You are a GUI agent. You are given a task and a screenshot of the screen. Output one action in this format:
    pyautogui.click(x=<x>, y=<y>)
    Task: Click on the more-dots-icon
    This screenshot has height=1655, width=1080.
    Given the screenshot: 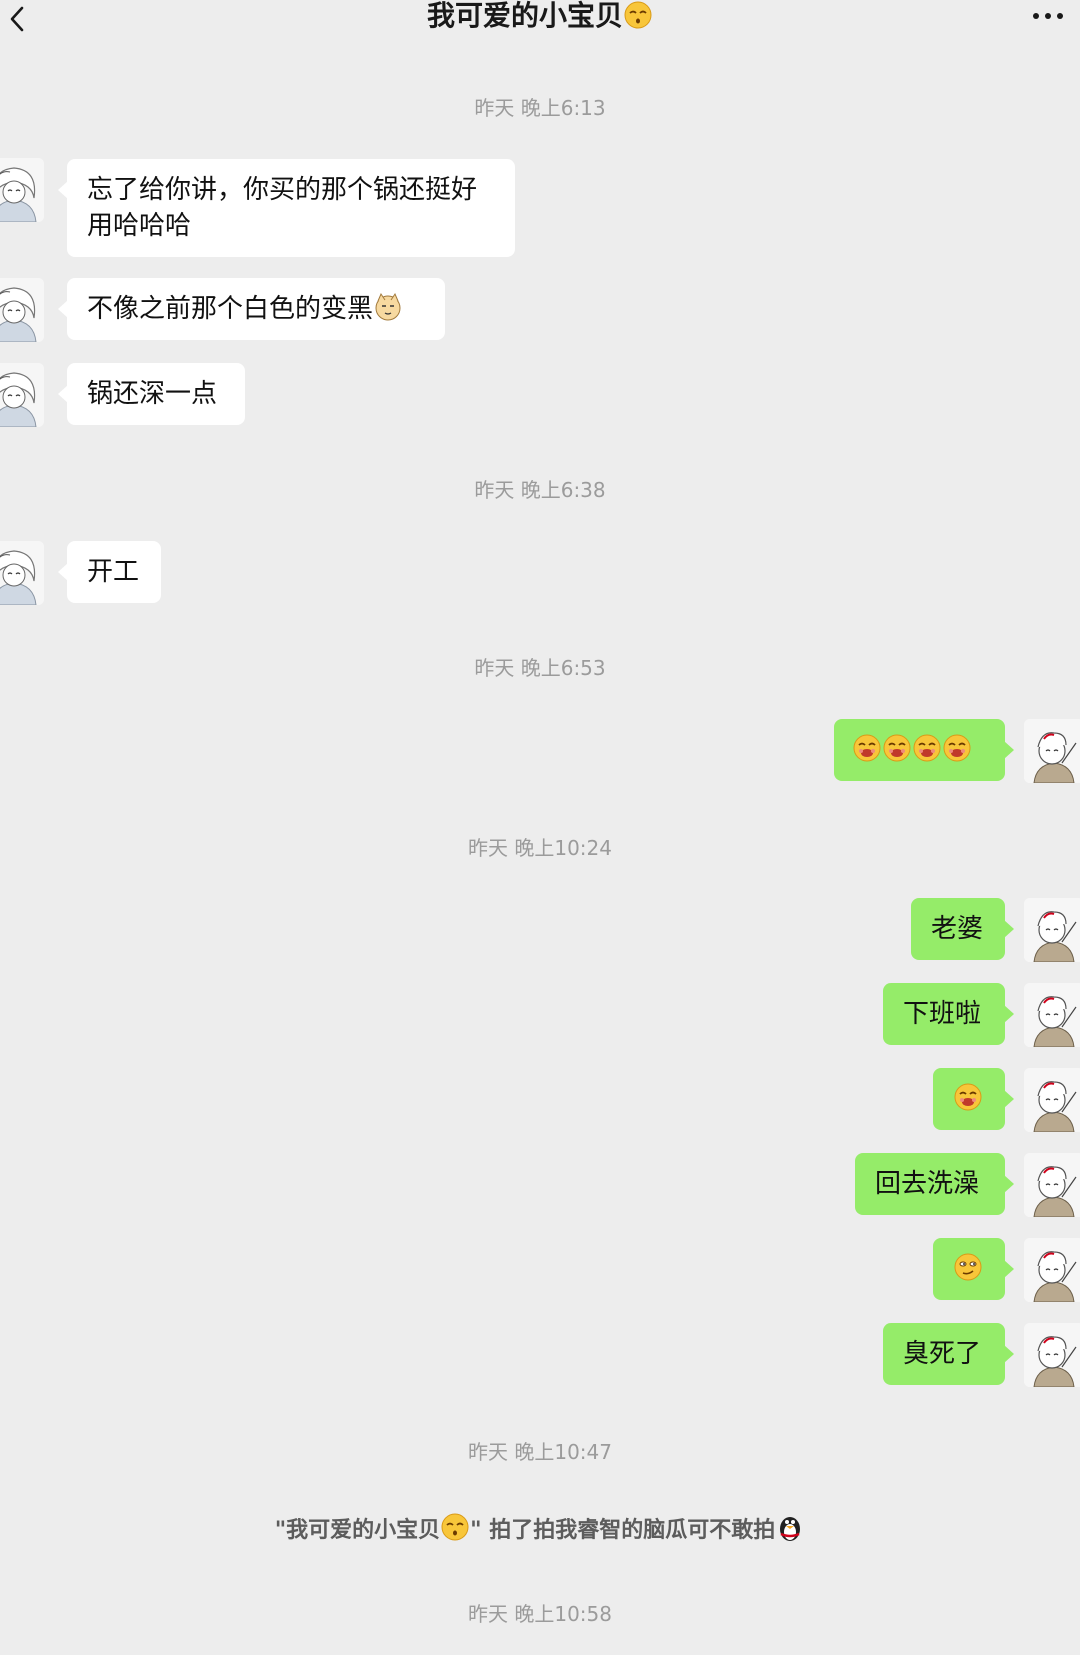 What is the action you would take?
    pyautogui.click(x=1048, y=16)
    